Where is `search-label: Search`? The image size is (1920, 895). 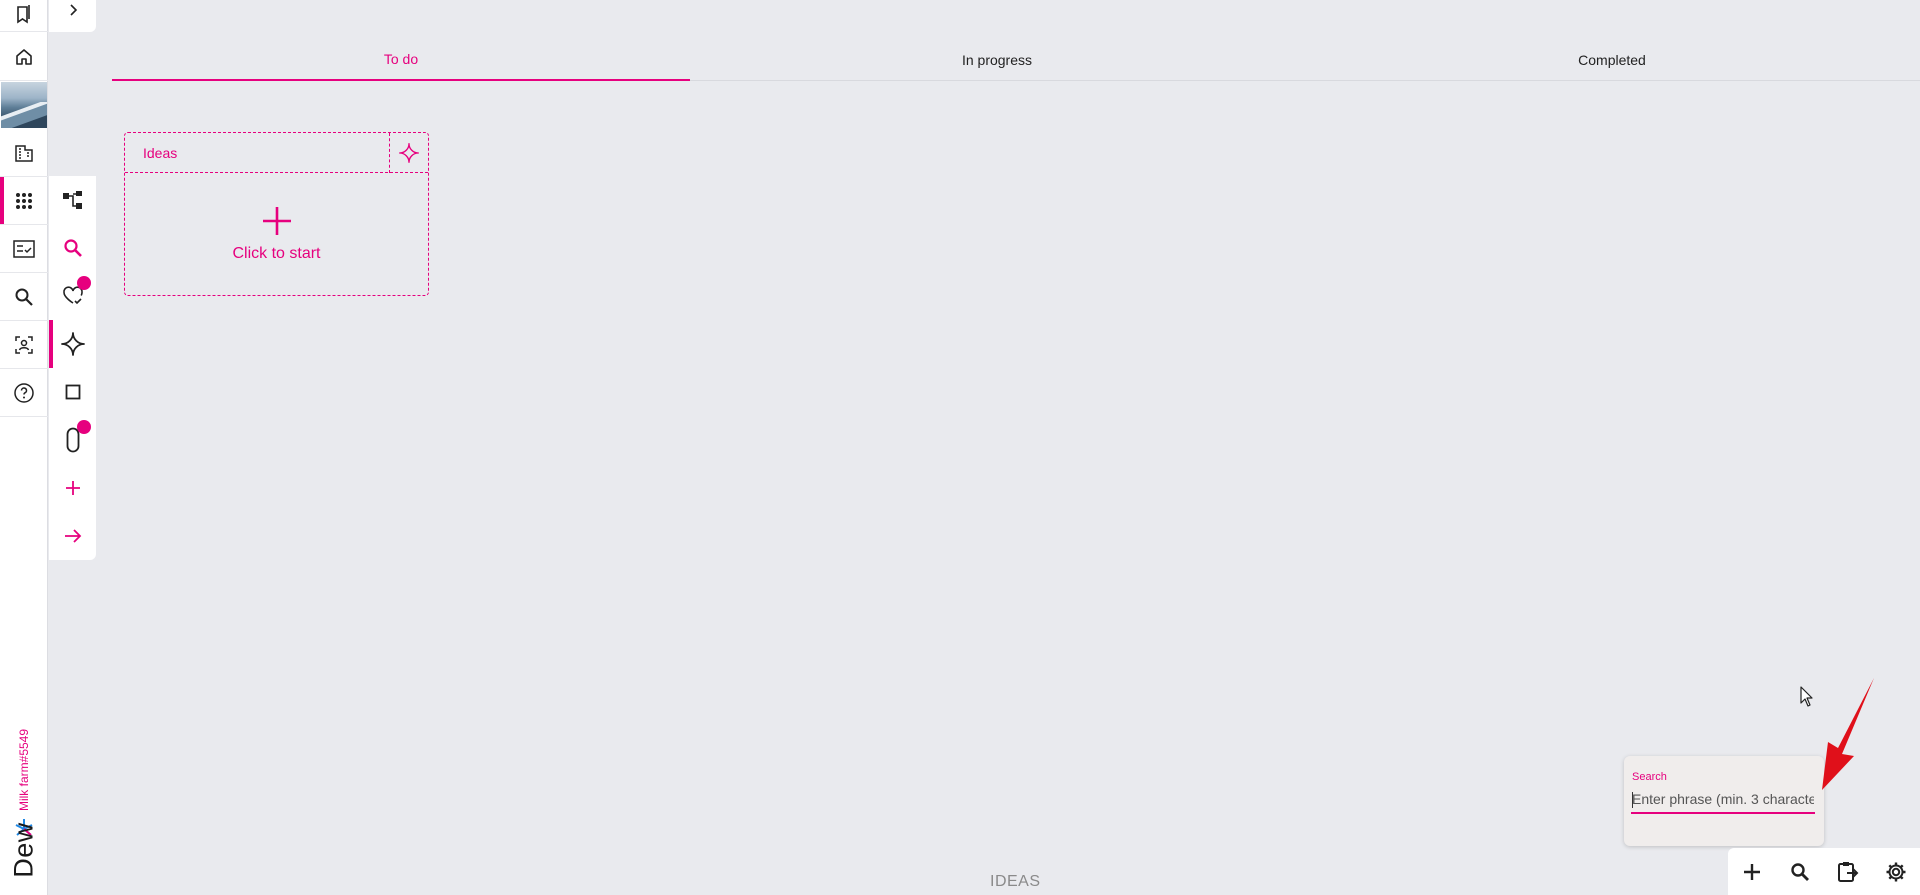
search-label: Search is located at coordinates (1649, 777).